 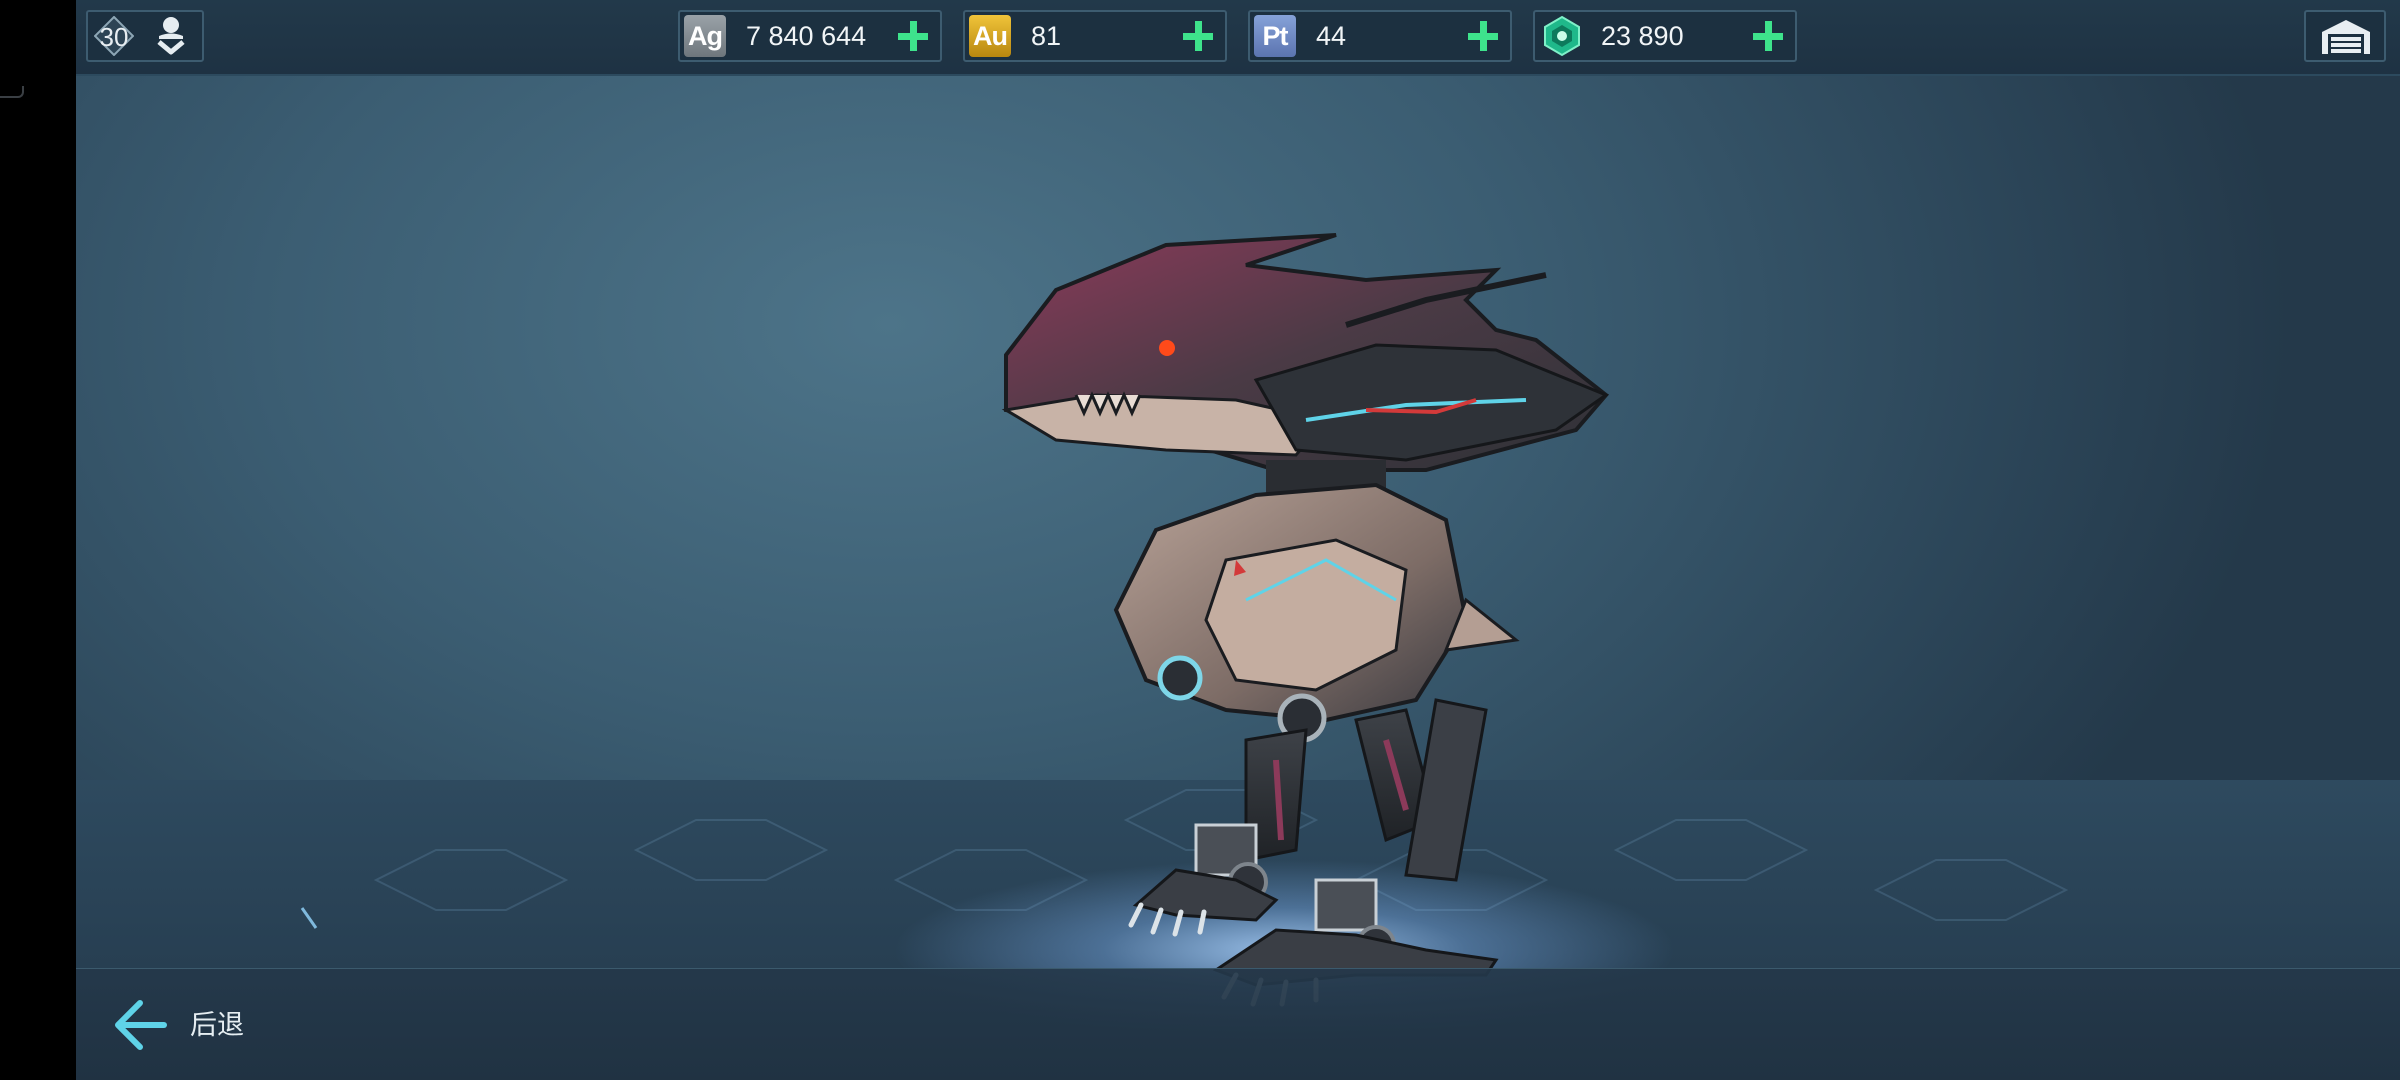 What do you see at coordinates (705, 36) in the screenshot?
I see `silver-badge-icon: Ag` at bounding box center [705, 36].